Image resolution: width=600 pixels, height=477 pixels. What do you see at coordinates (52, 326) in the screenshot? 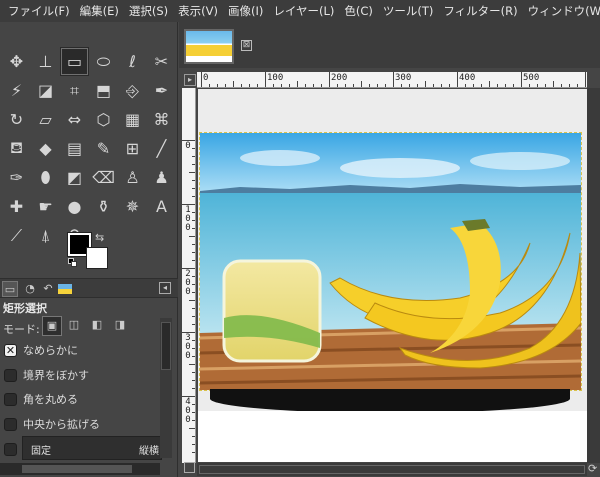
I see `mode-replace-button: ▣` at bounding box center [52, 326].